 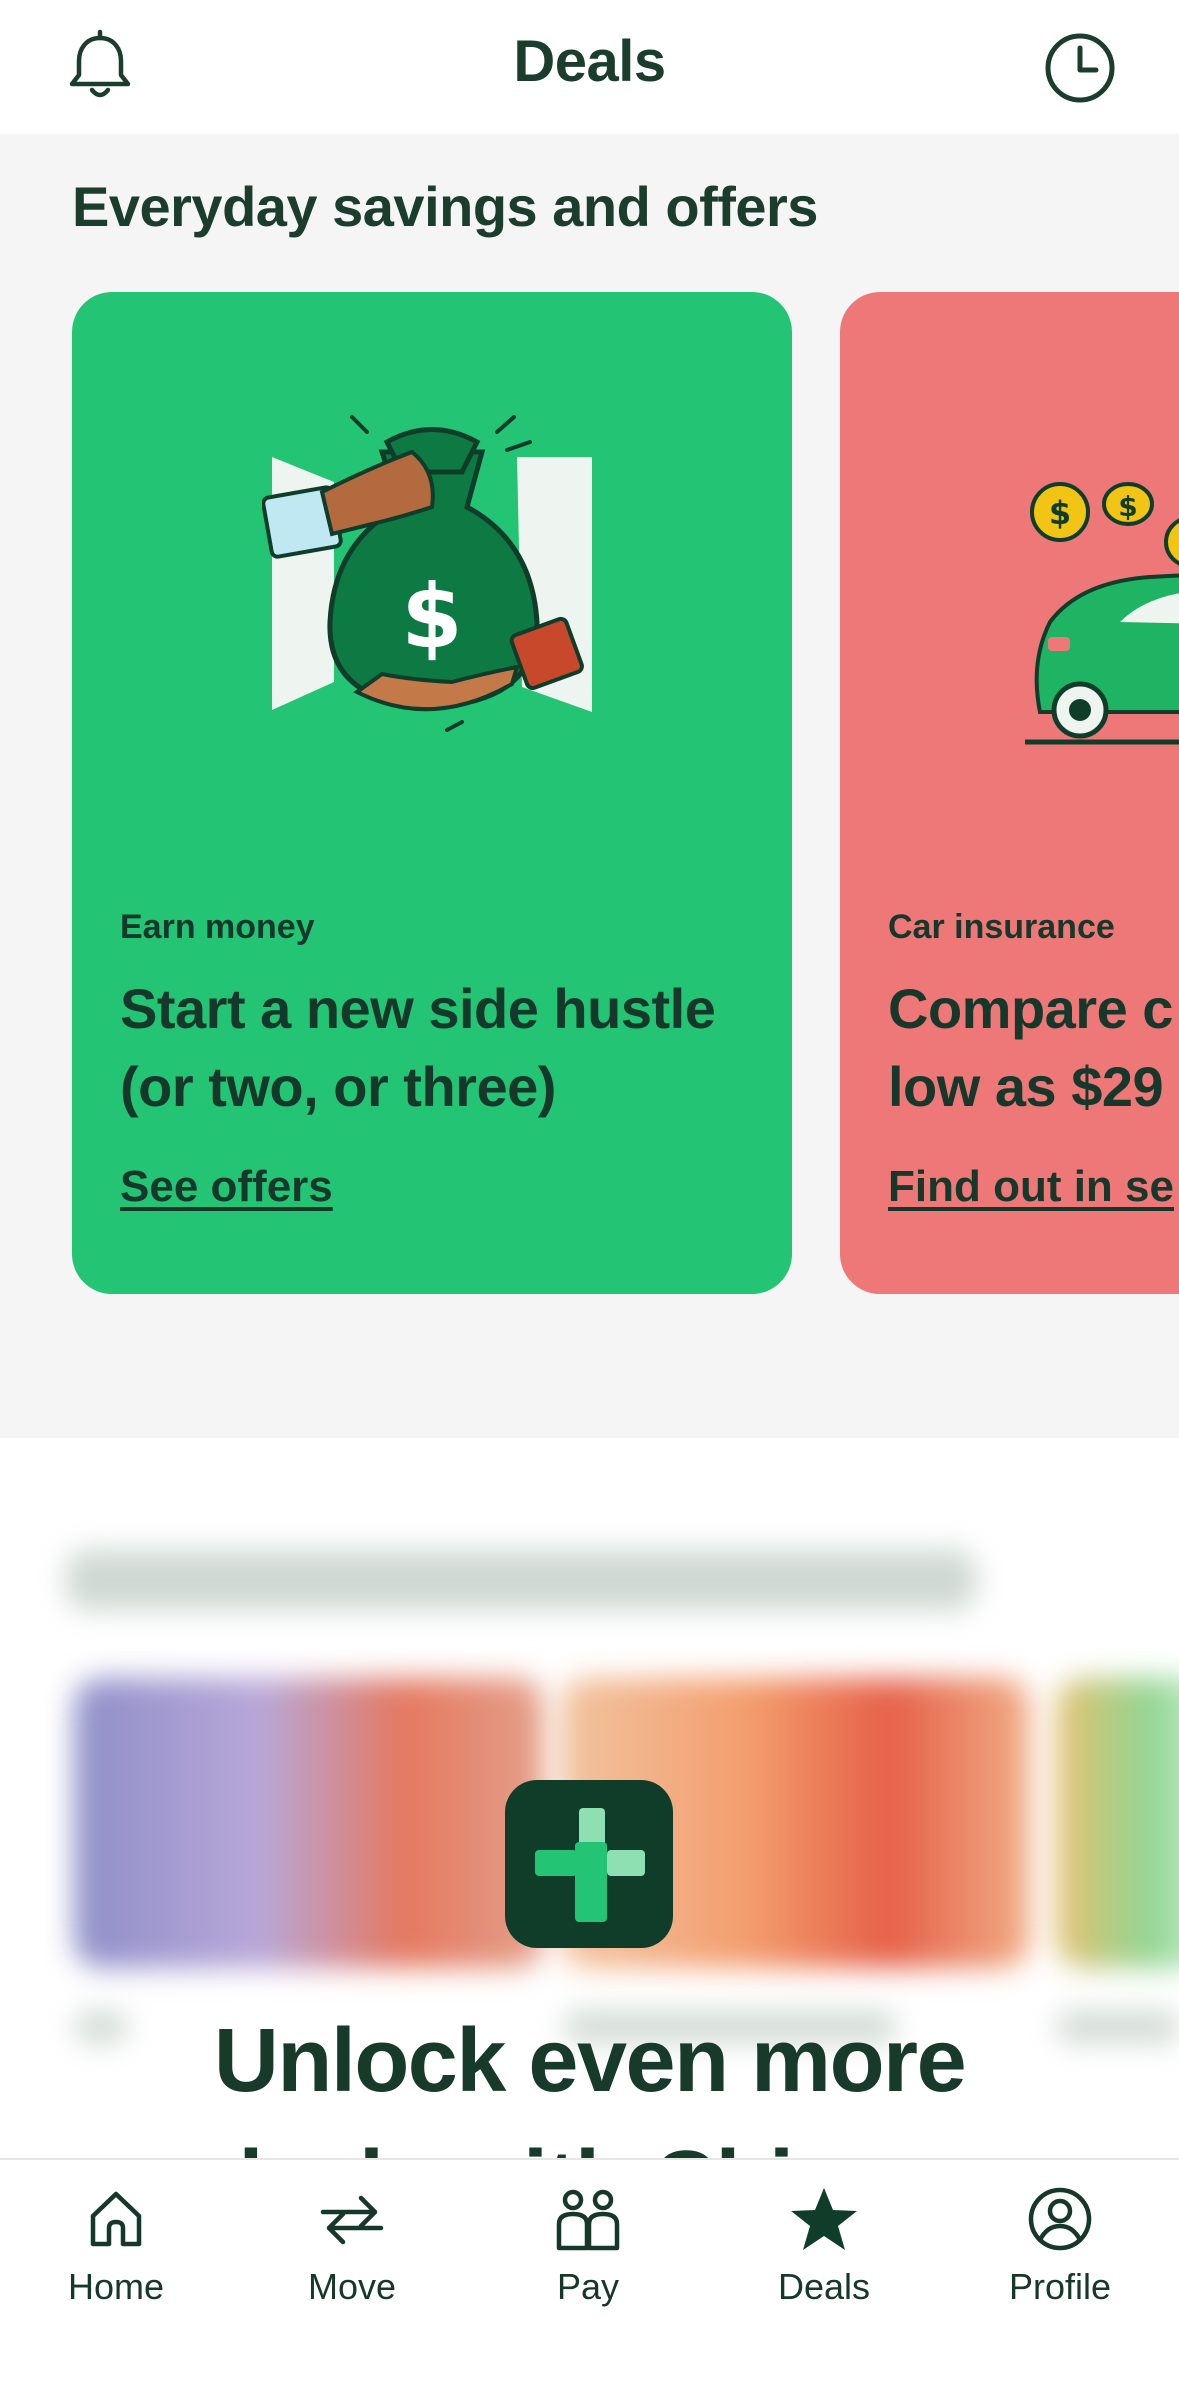 What do you see at coordinates (352, 2286) in the screenshot?
I see `tab-label: Move` at bounding box center [352, 2286].